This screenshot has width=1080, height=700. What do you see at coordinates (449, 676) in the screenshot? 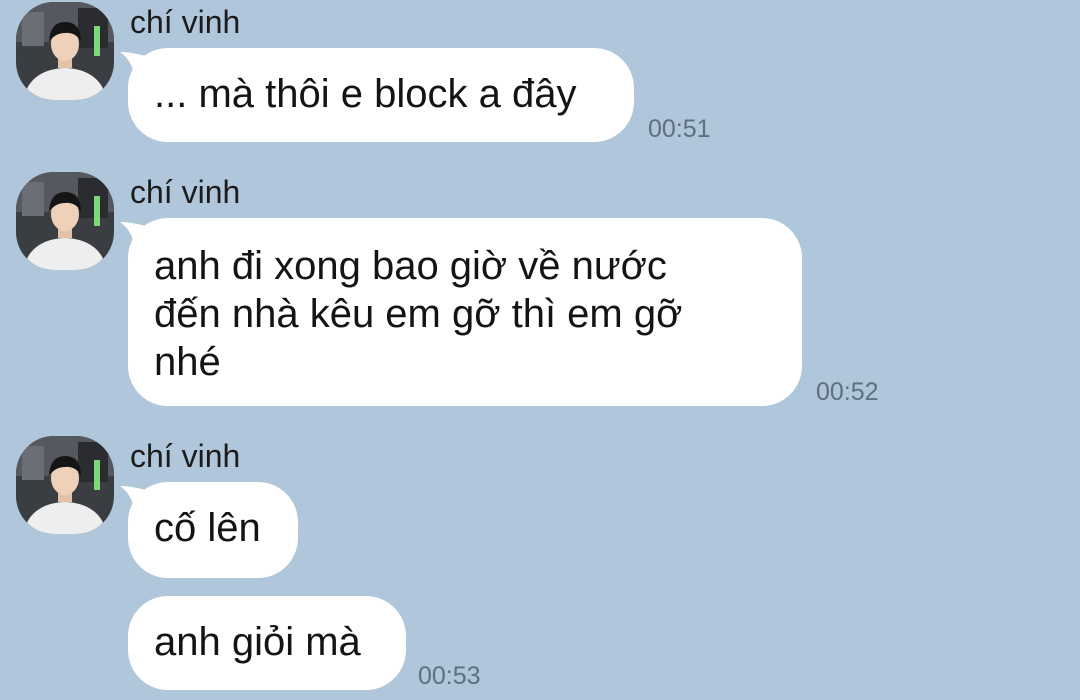
I see `message-timestamp: 00:53` at bounding box center [449, 676].